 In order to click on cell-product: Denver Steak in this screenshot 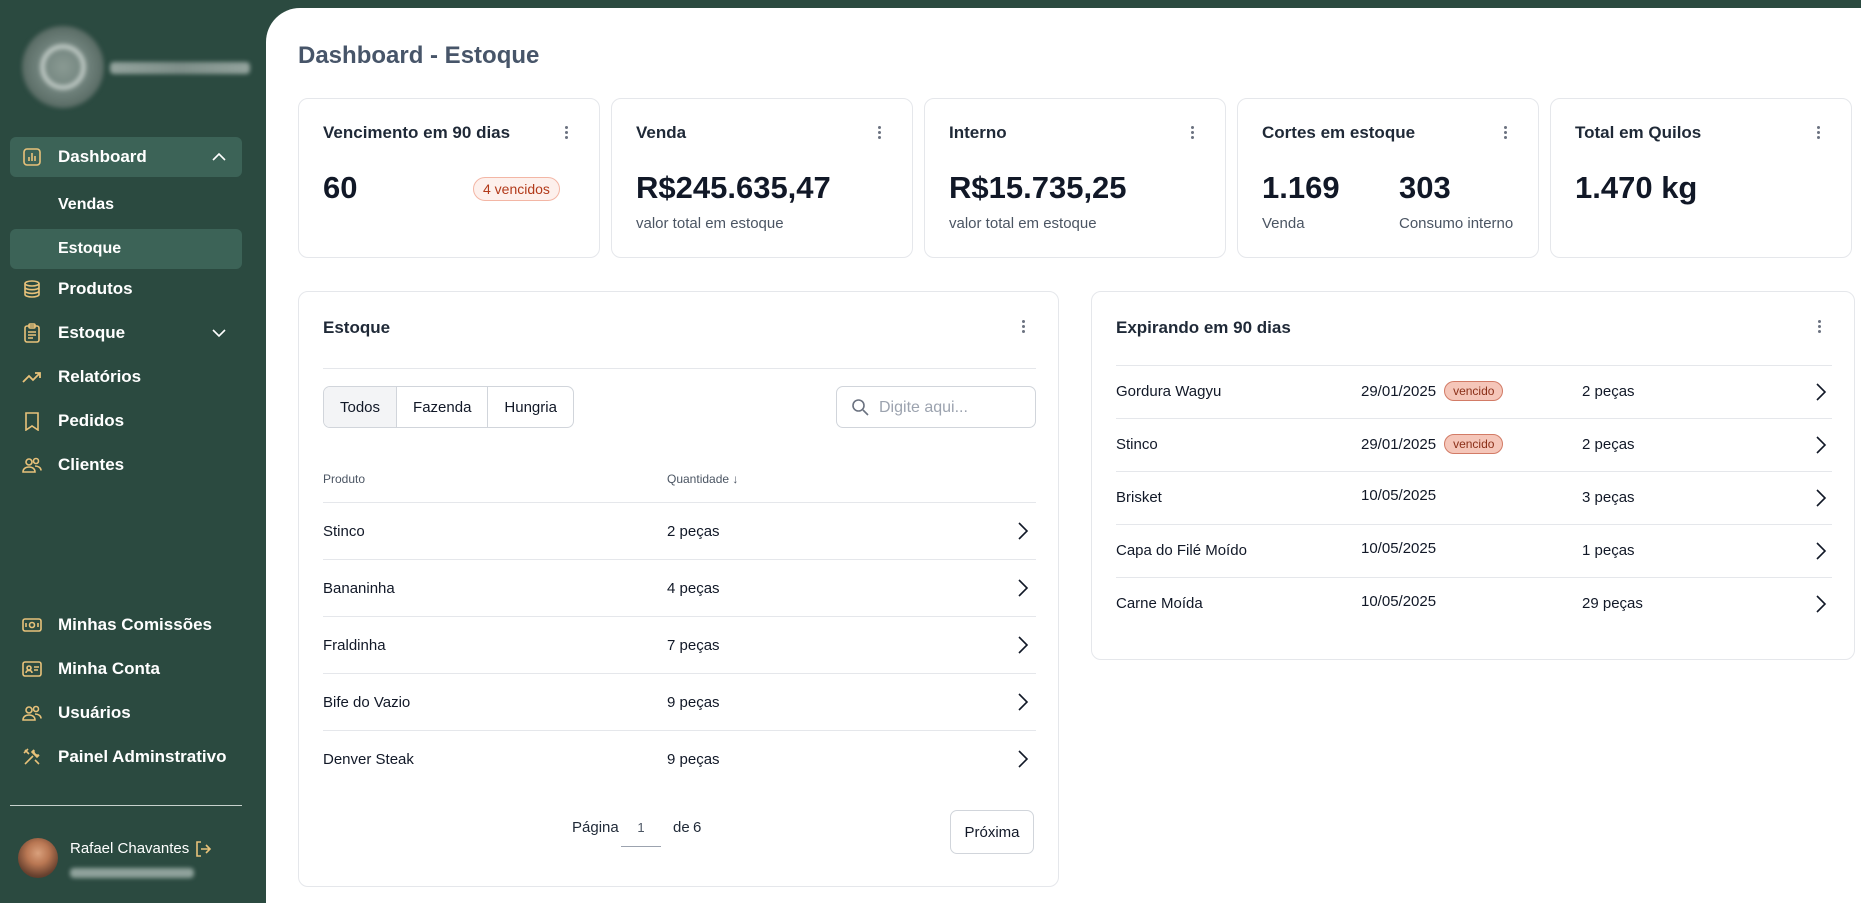, I will do `click(368, 759)`.